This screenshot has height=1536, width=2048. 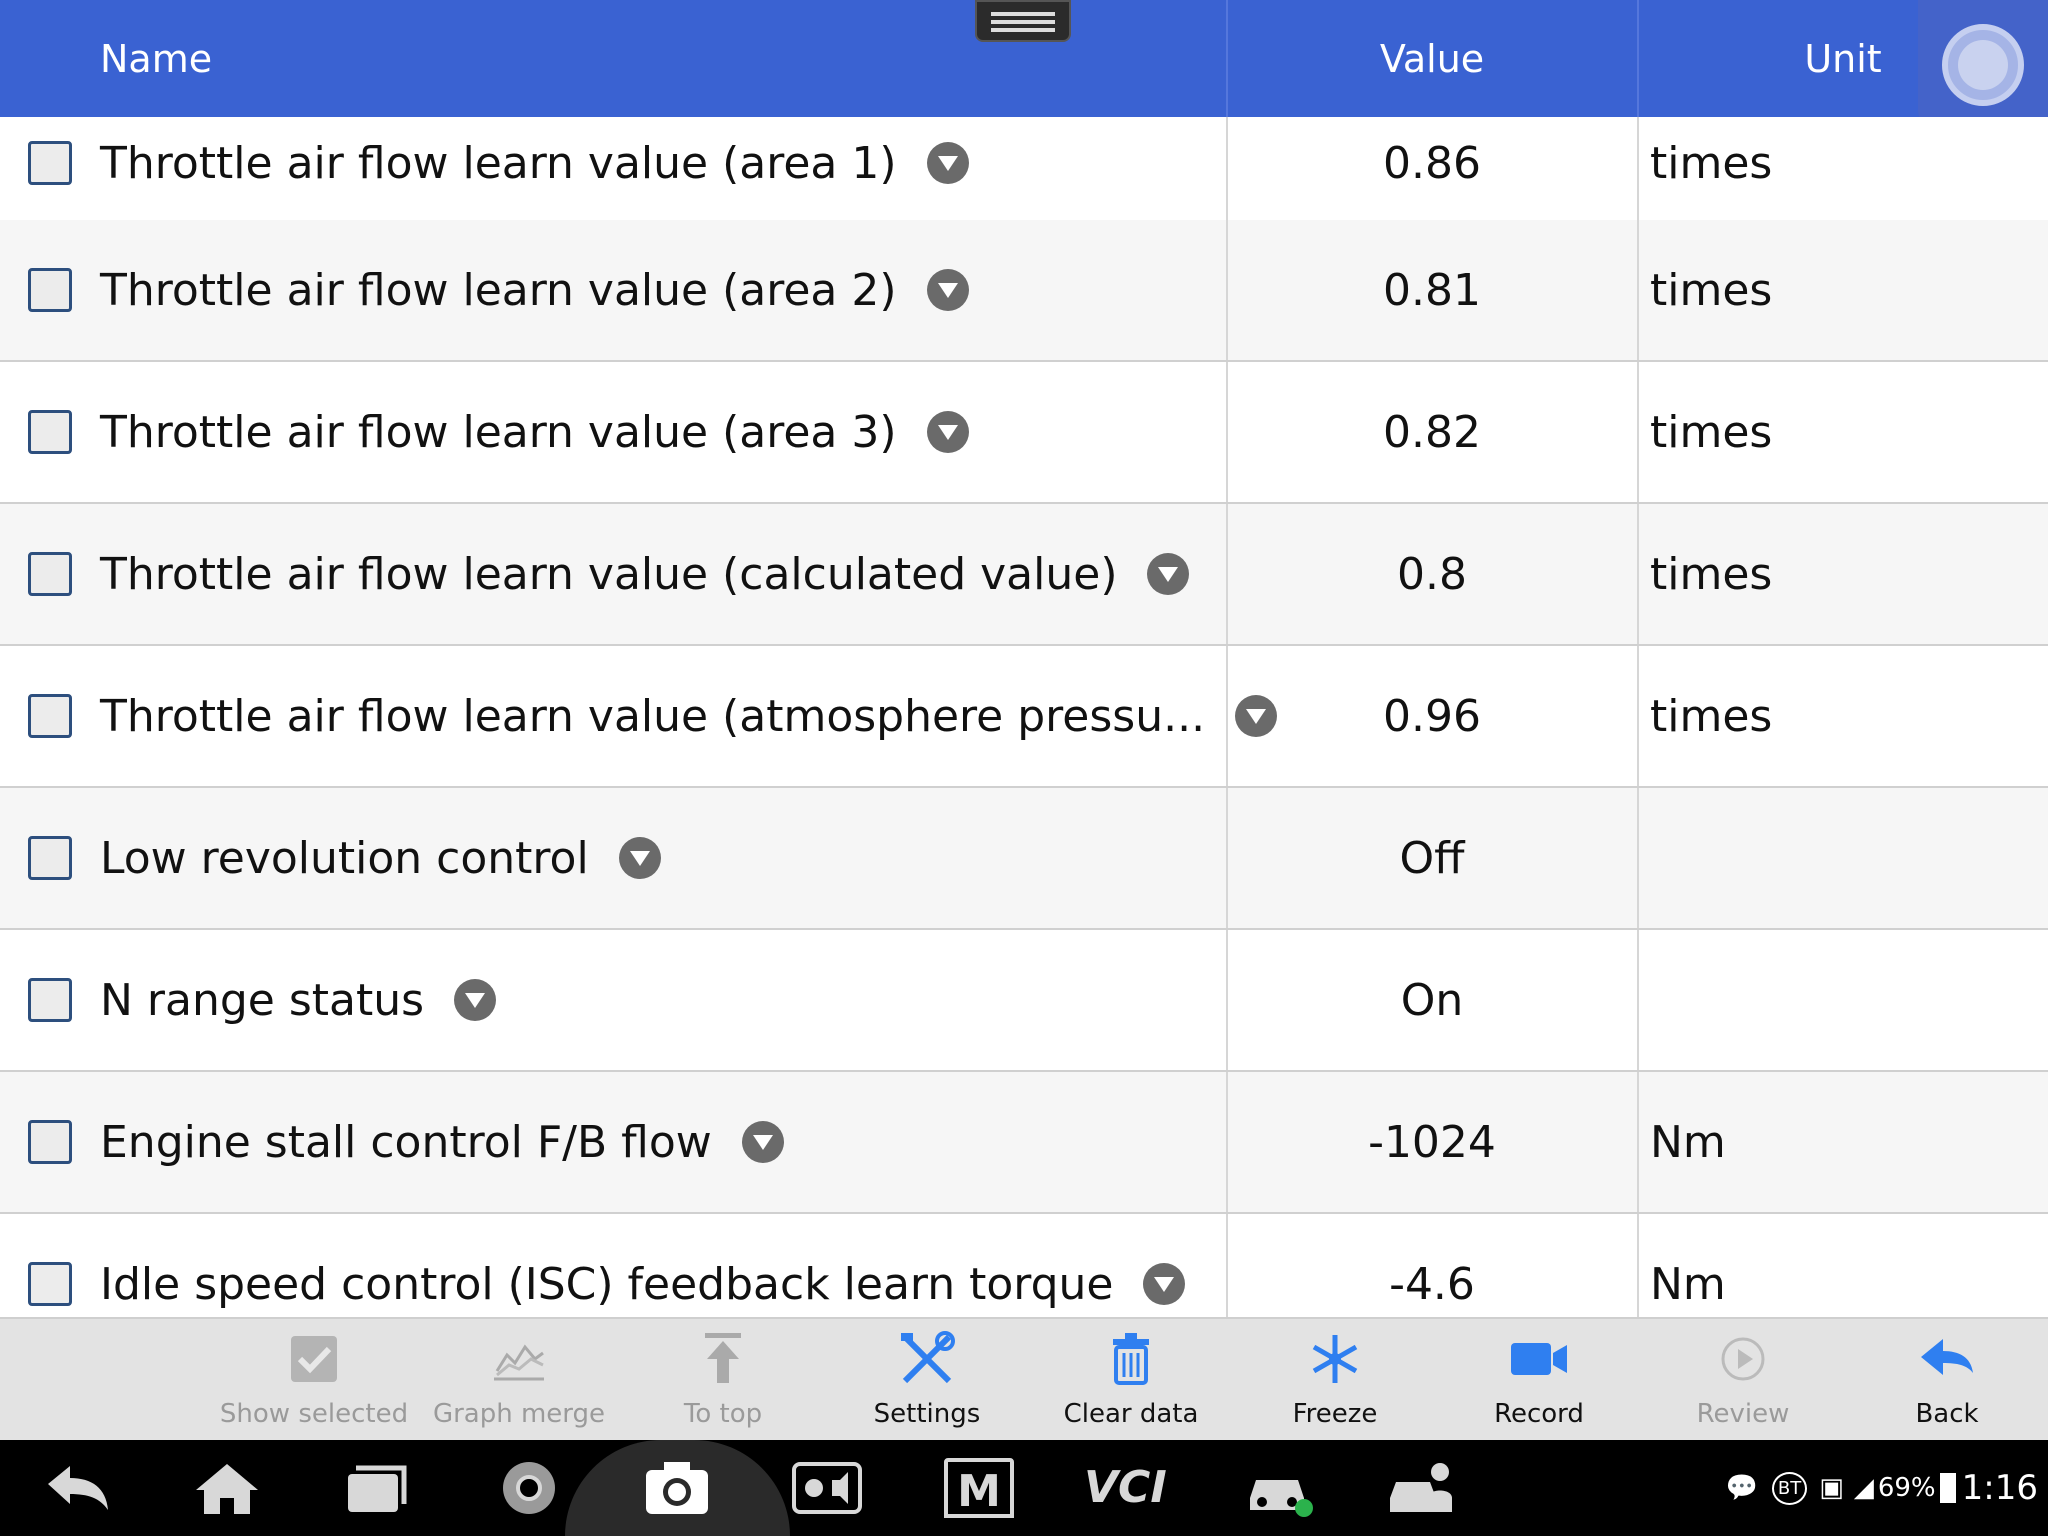 I want to click on column-header-value: Value, so click(x=1432, y=58).